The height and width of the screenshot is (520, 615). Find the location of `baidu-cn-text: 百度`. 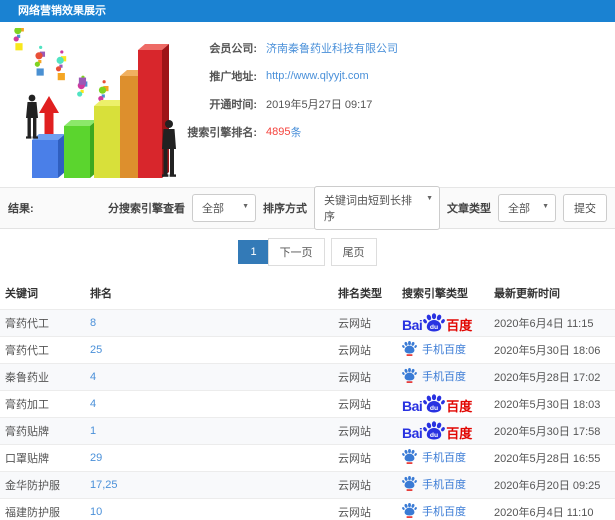

baidu-cn-text: 百度 is located at coordinates (459, 433).